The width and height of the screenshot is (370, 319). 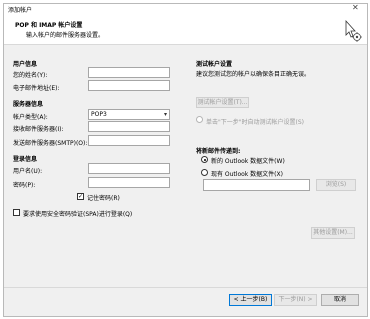 I want to click on login-info-heading: 登录信息, so click(x=25, y=159).